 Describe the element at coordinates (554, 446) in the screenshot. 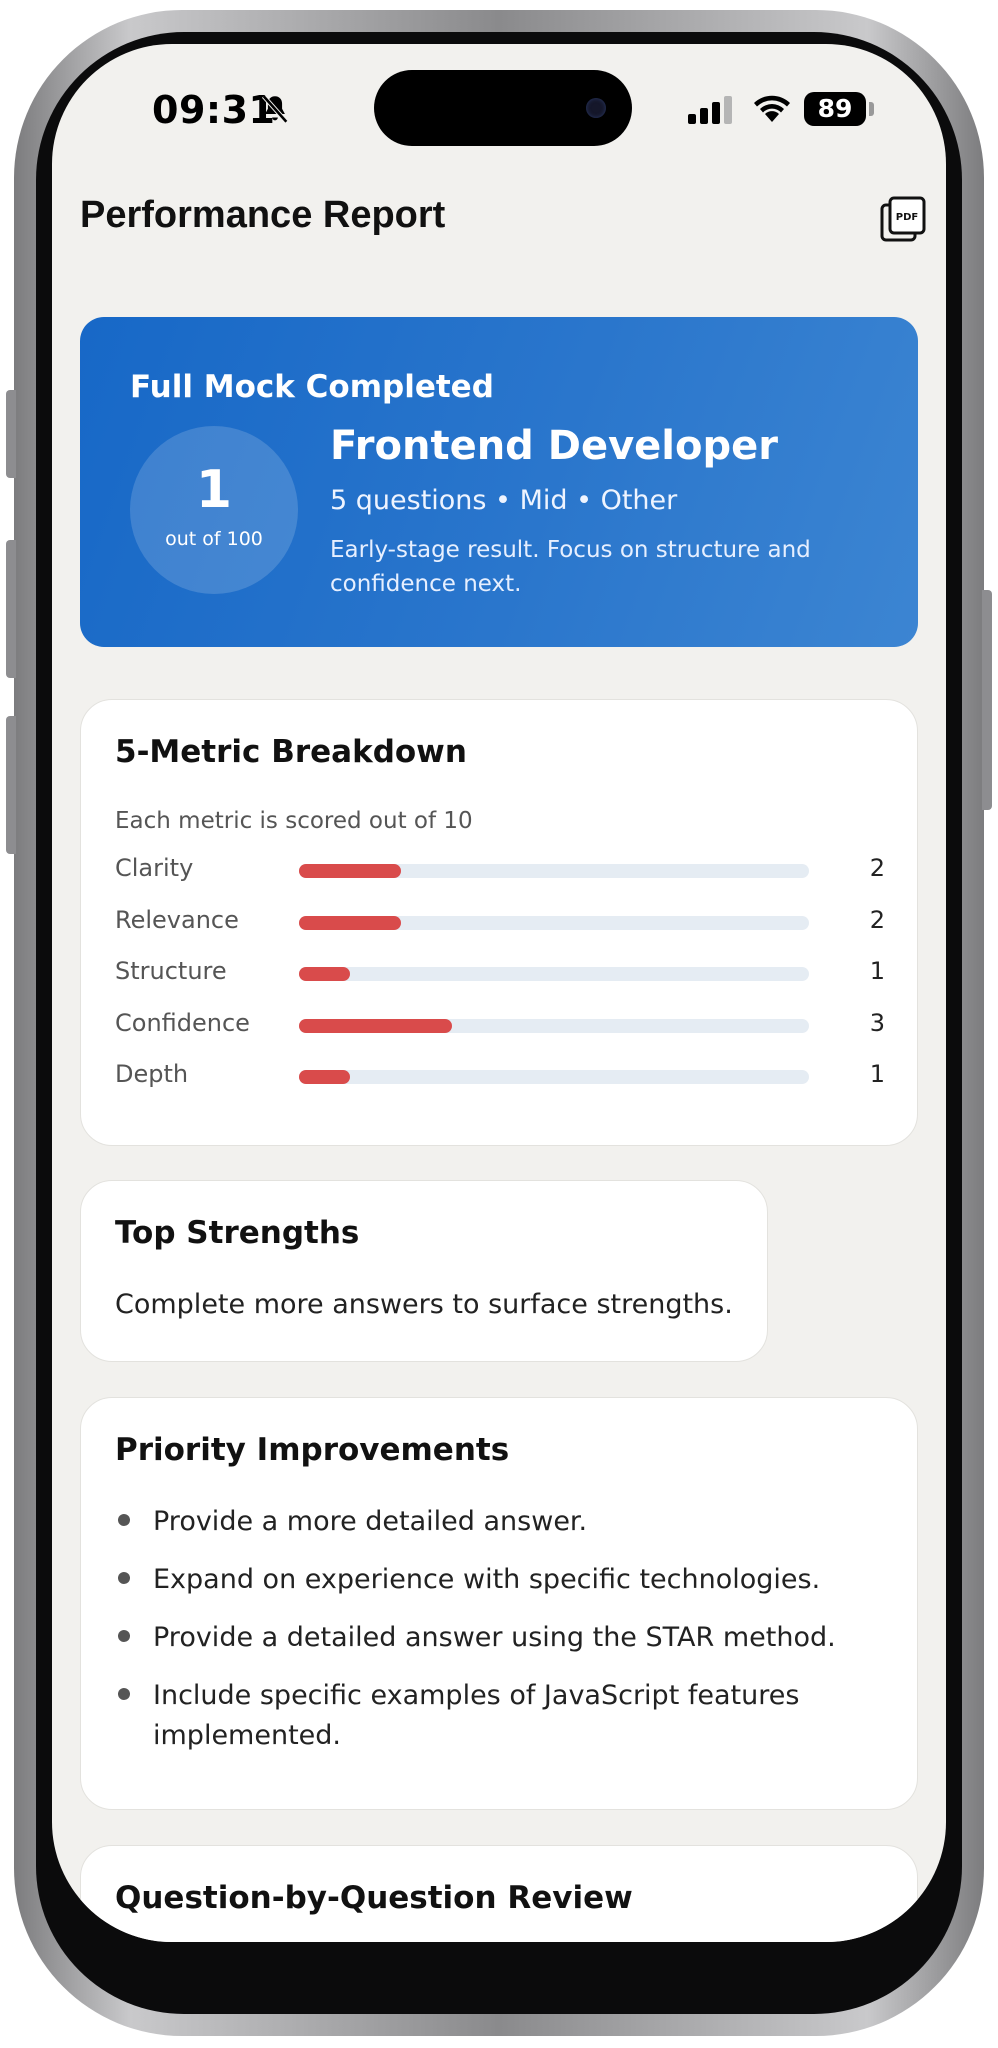

I see `role-title: Frontend Developer` at that location.